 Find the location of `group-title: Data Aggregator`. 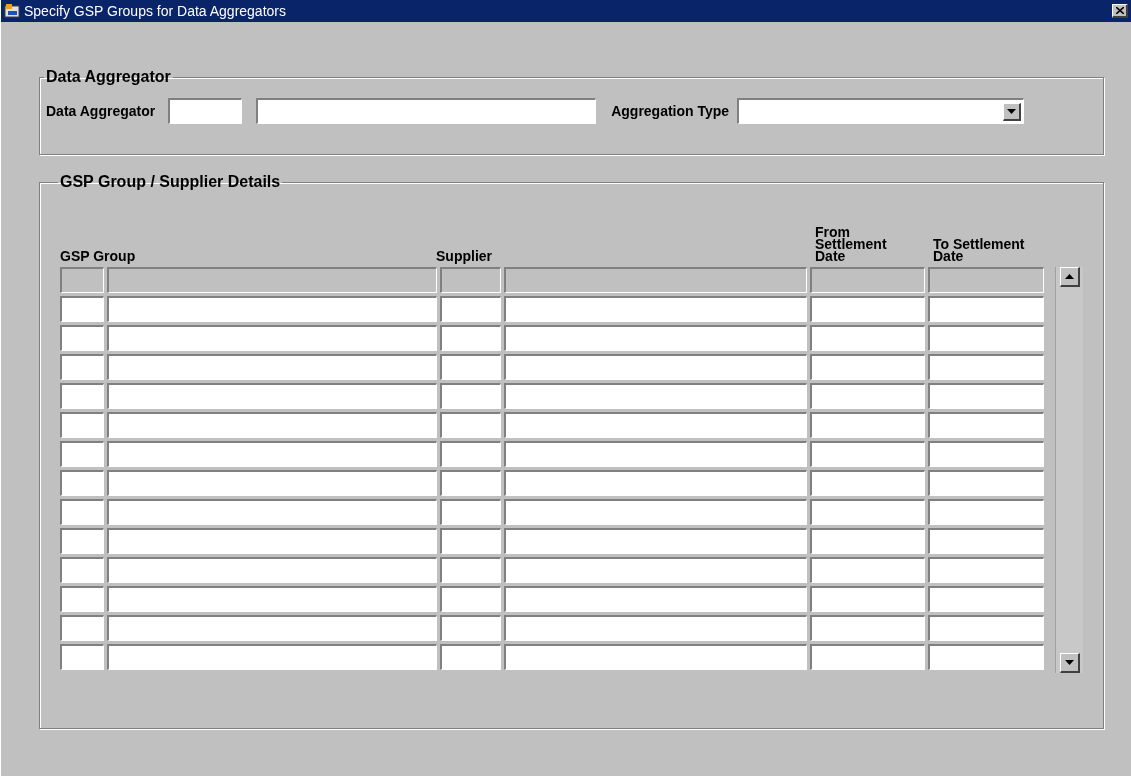

group-title: Data Aggregator is located at coordinates (108, 77).